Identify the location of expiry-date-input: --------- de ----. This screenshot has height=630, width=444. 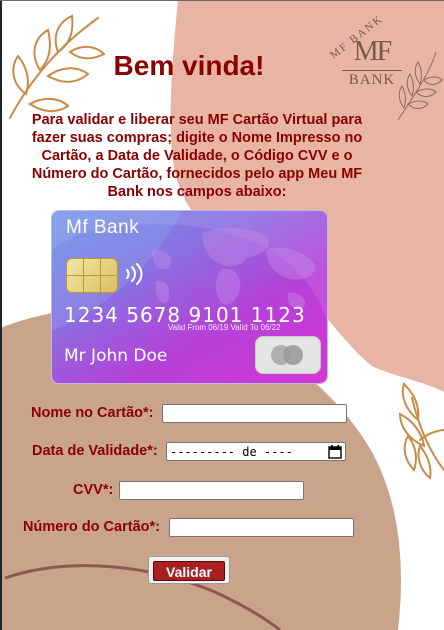
(256, 451).